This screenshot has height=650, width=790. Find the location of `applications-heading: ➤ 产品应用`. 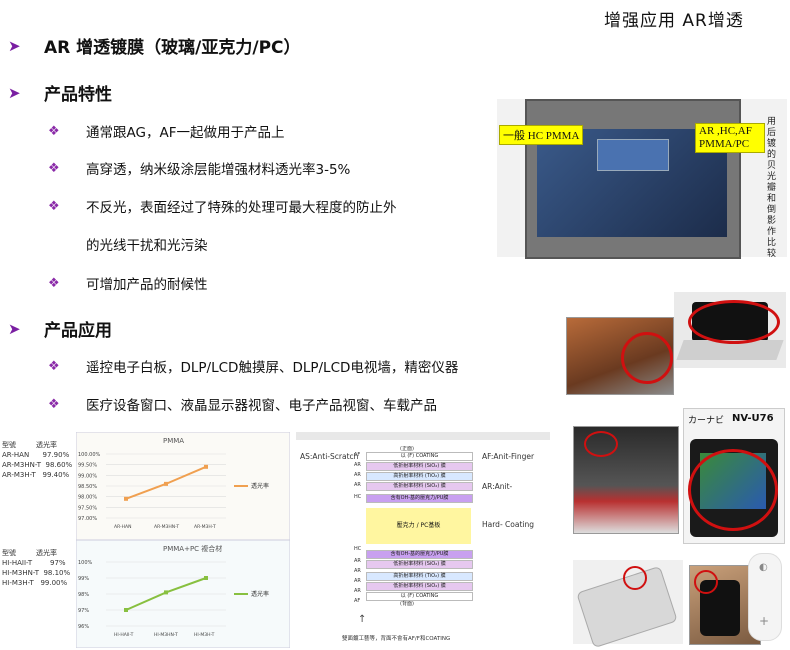

applications-heading: ➤ 产品应用 is located at coordinates (60, 329).